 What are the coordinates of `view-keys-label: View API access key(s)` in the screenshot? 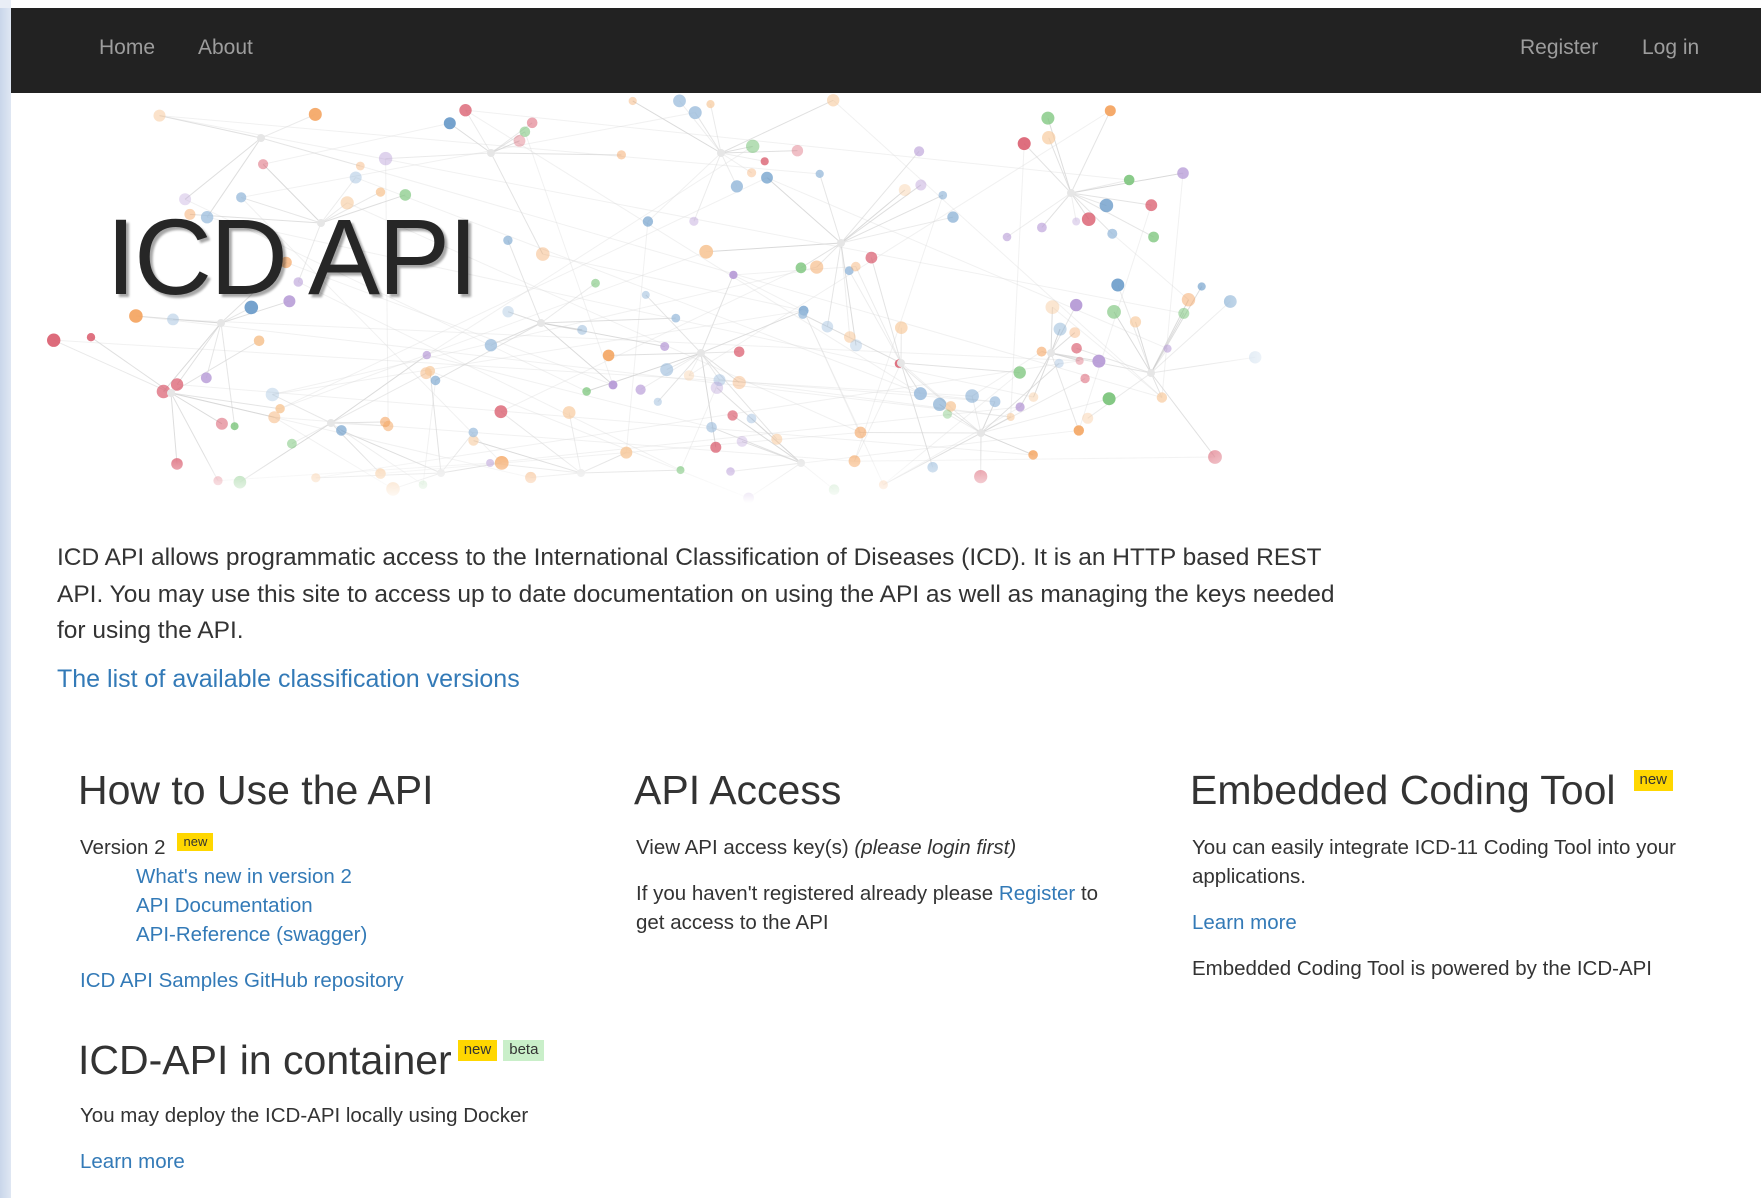 It's located at (742, 847).